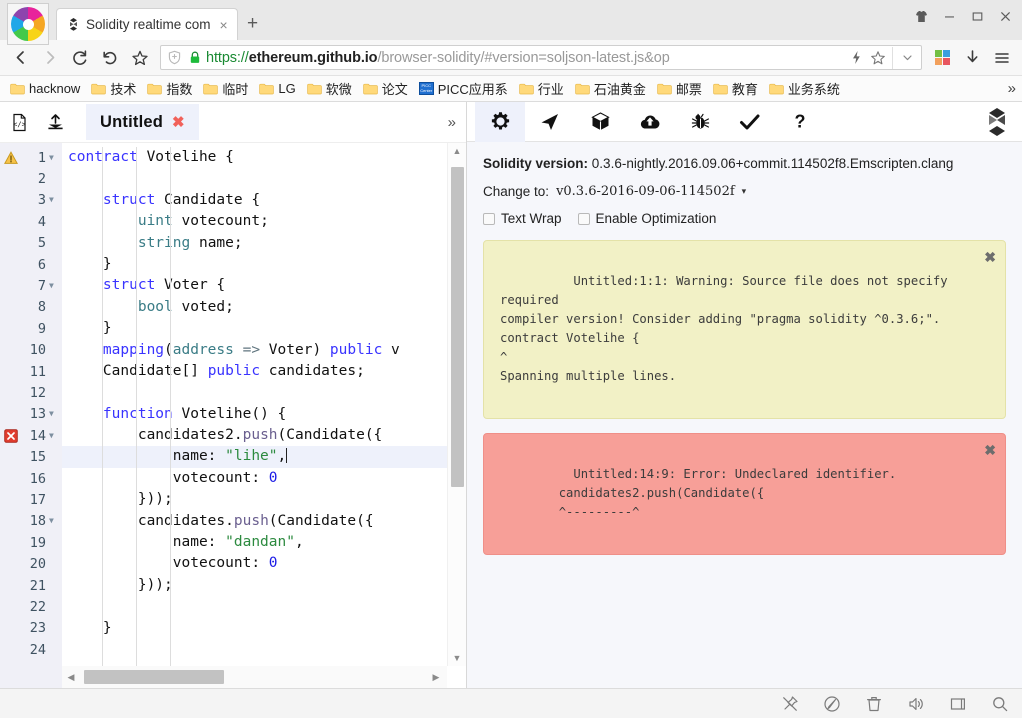 The height and width of the screenshot is (718, 1022). Describe the element at coordinates (907, 58) in the screenshot. I see `chevron-down-icon` at that location.